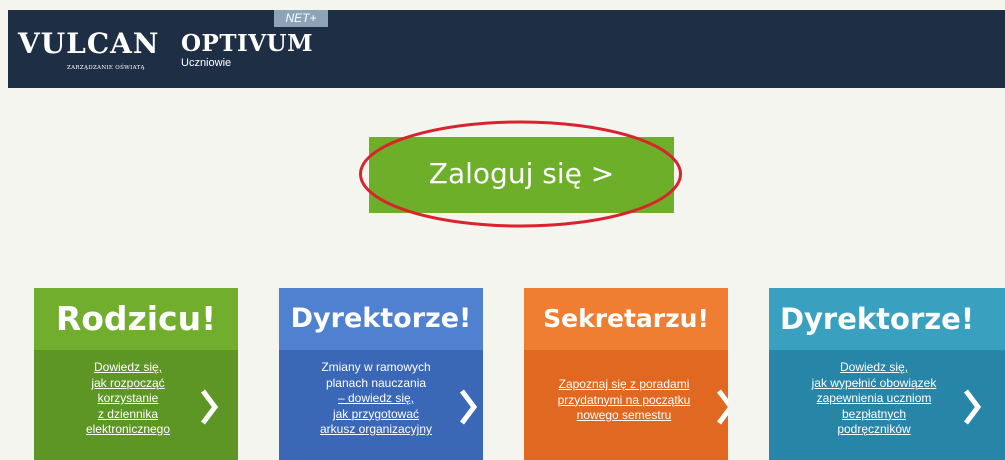 The image size is (1005, 460). I want to click on card-link-line: elektronicznego, so click(128, 430).